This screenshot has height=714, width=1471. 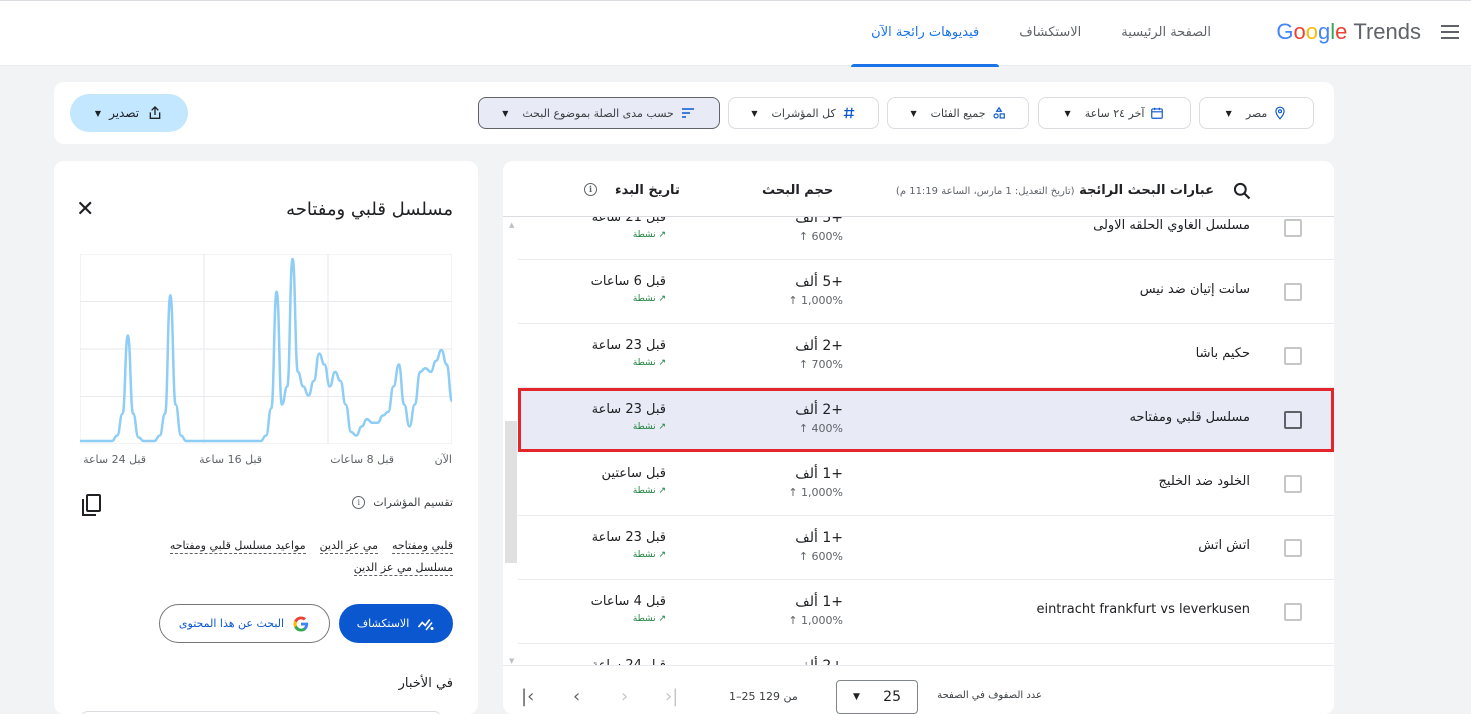 I want to click on previous-page-icon: ‹, so click(x=576, y=696).